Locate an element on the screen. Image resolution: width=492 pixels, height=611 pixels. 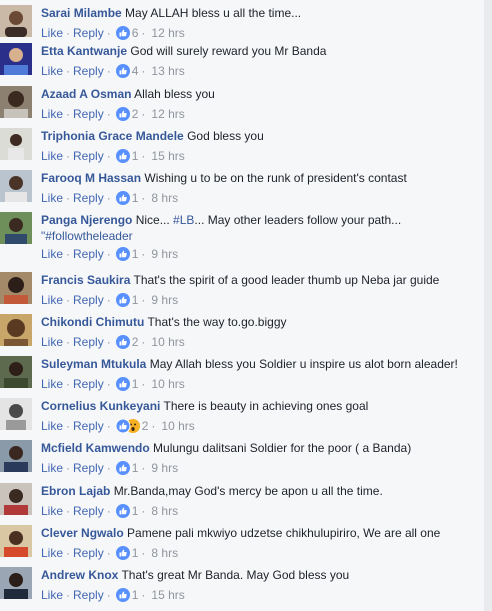
comment-author: Suleyman Mtukula is located at coordinates (93, 364).